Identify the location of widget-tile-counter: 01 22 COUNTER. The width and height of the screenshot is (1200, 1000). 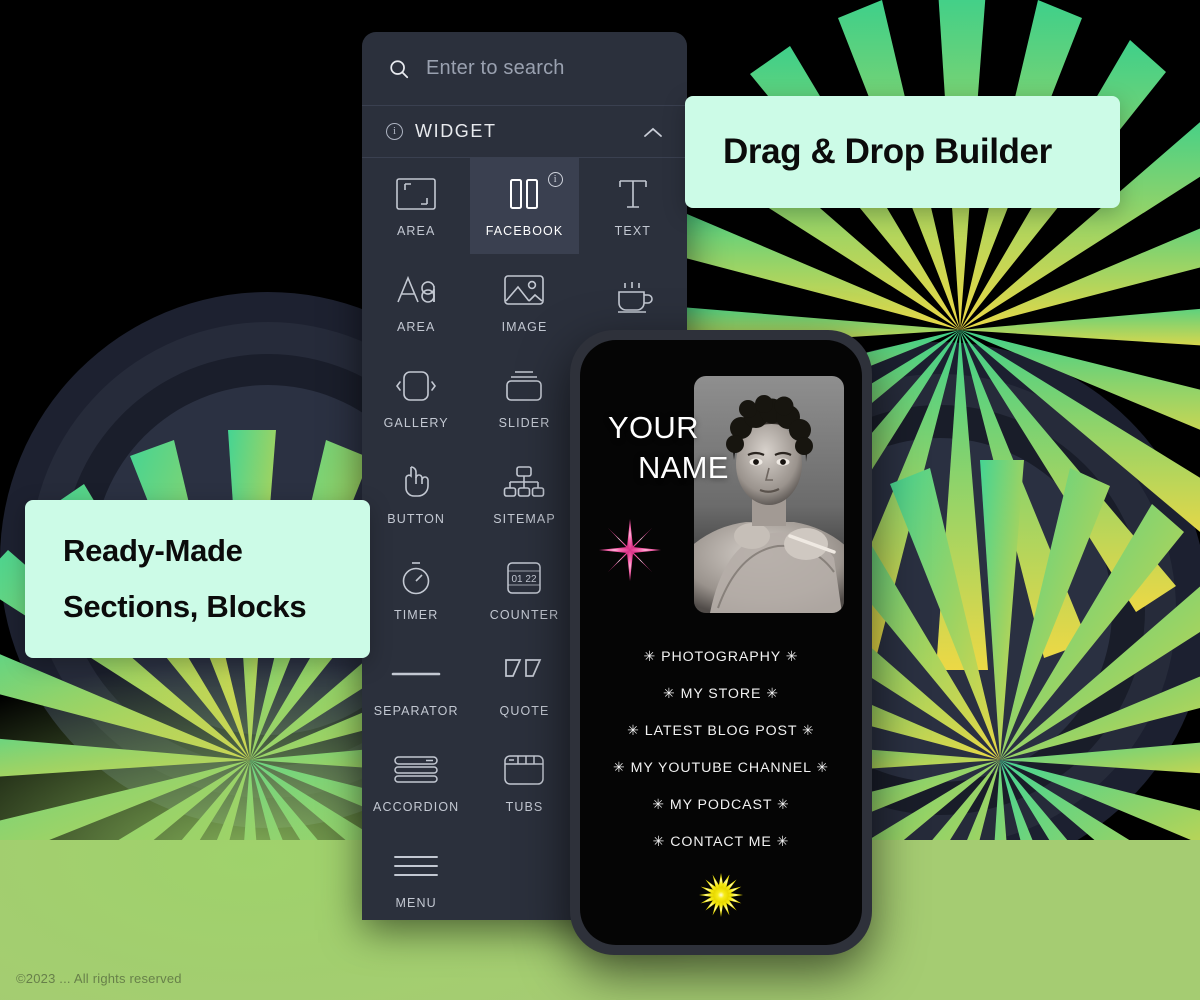
(524, 590).